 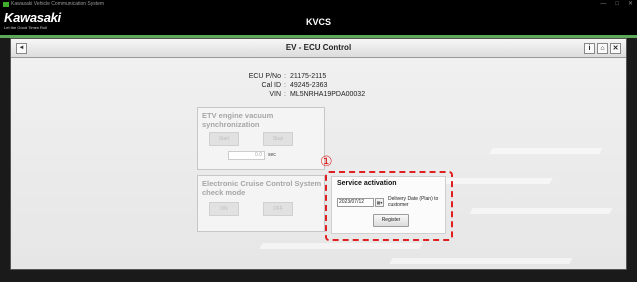 What do you see at coordinates (271, 85) in the screenshot?
I see `cal-id-label: Cal ID` at bounding box center [271, 85].